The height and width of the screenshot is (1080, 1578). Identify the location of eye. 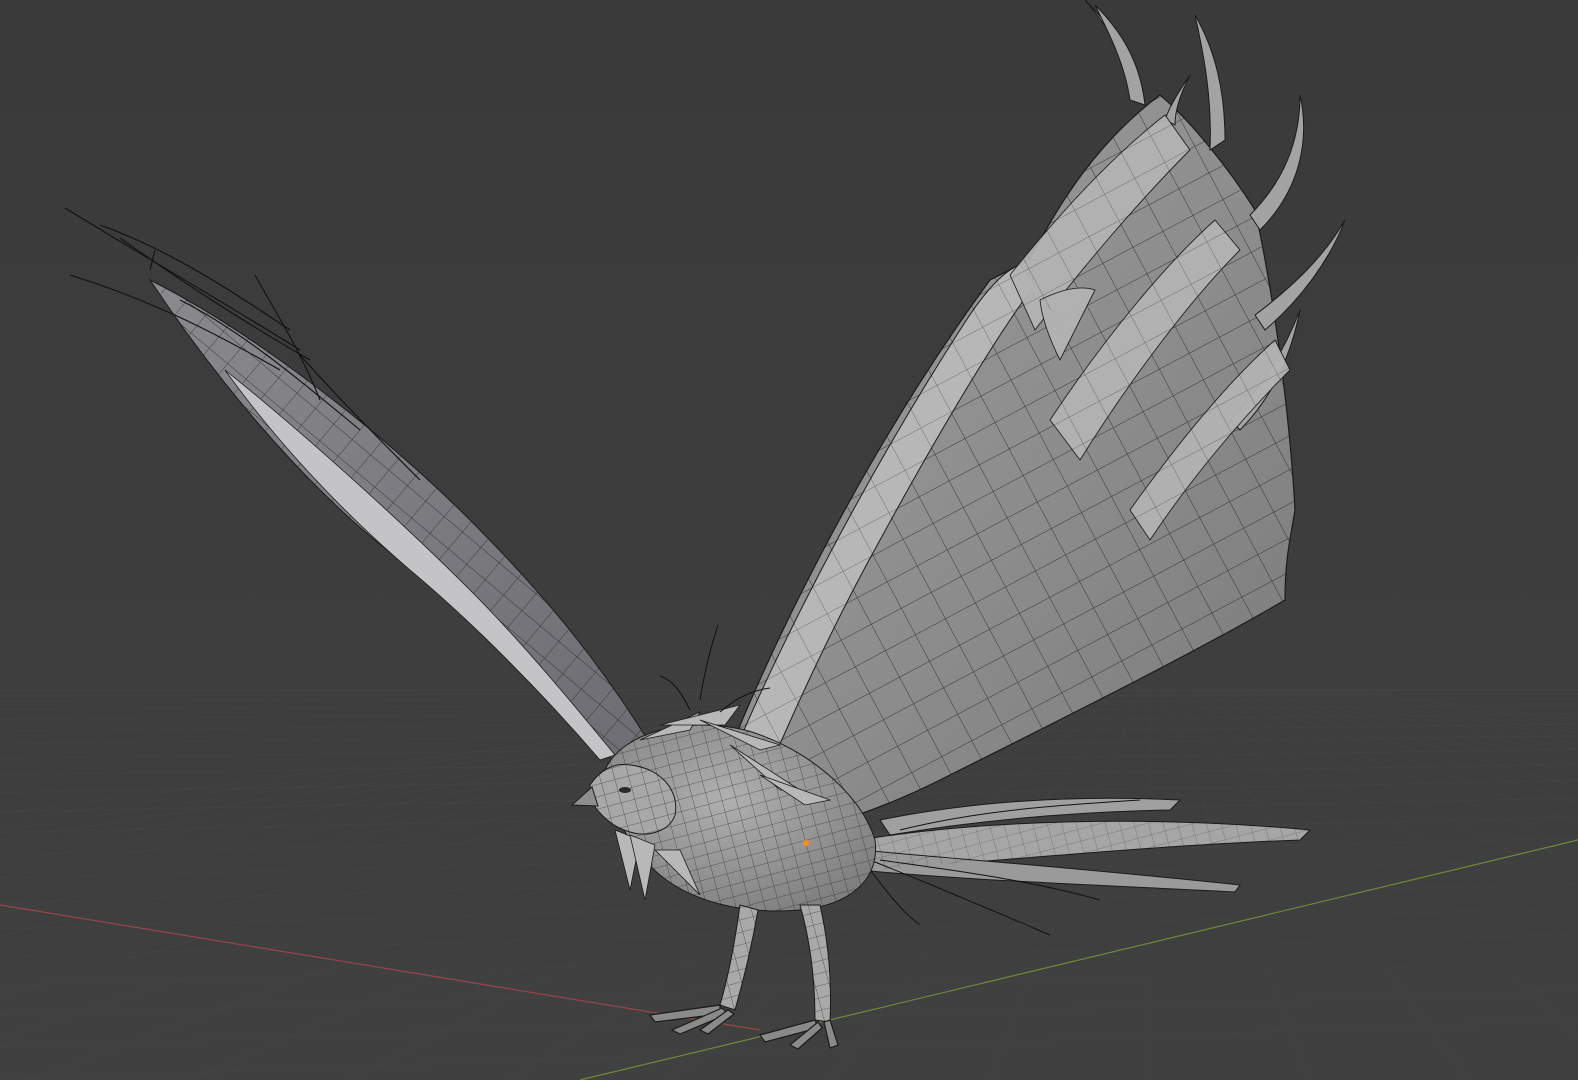
(625, 790).